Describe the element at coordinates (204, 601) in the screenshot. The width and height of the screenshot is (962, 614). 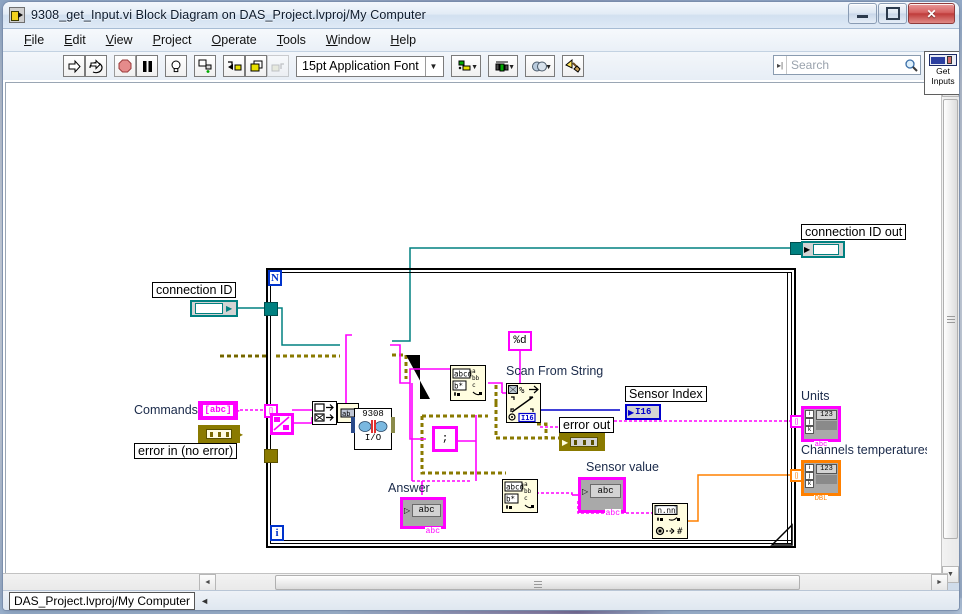
I see `status-collapse-arrow: ◄` at that location.